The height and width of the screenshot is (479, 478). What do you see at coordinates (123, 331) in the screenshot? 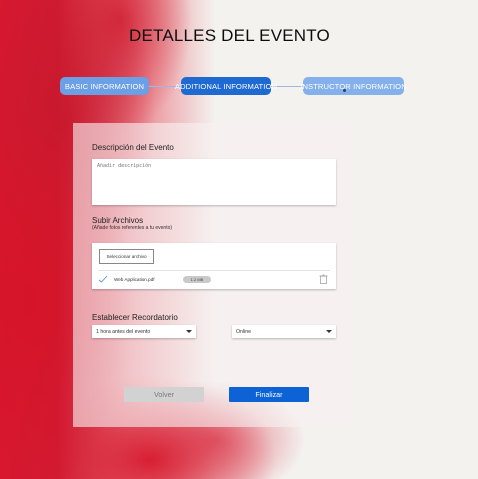
I see `reminder-time-value: 1 hora antes del evento` at bounding box center [123, 331].